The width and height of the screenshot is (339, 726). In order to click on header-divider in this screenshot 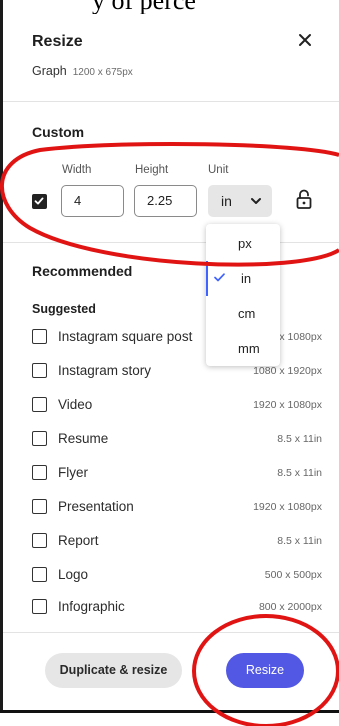, I will do `click(171, 101)`.